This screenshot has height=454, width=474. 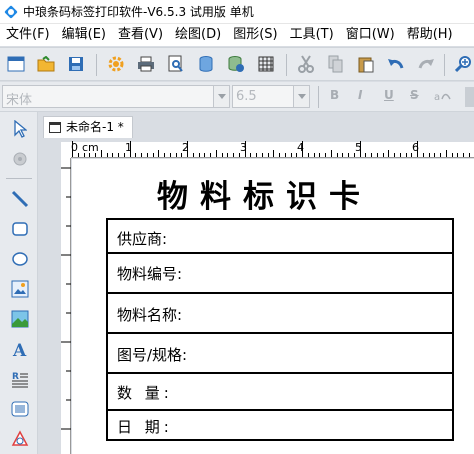 I want to click on settings-gear-icon, so click(x=116, y=64).